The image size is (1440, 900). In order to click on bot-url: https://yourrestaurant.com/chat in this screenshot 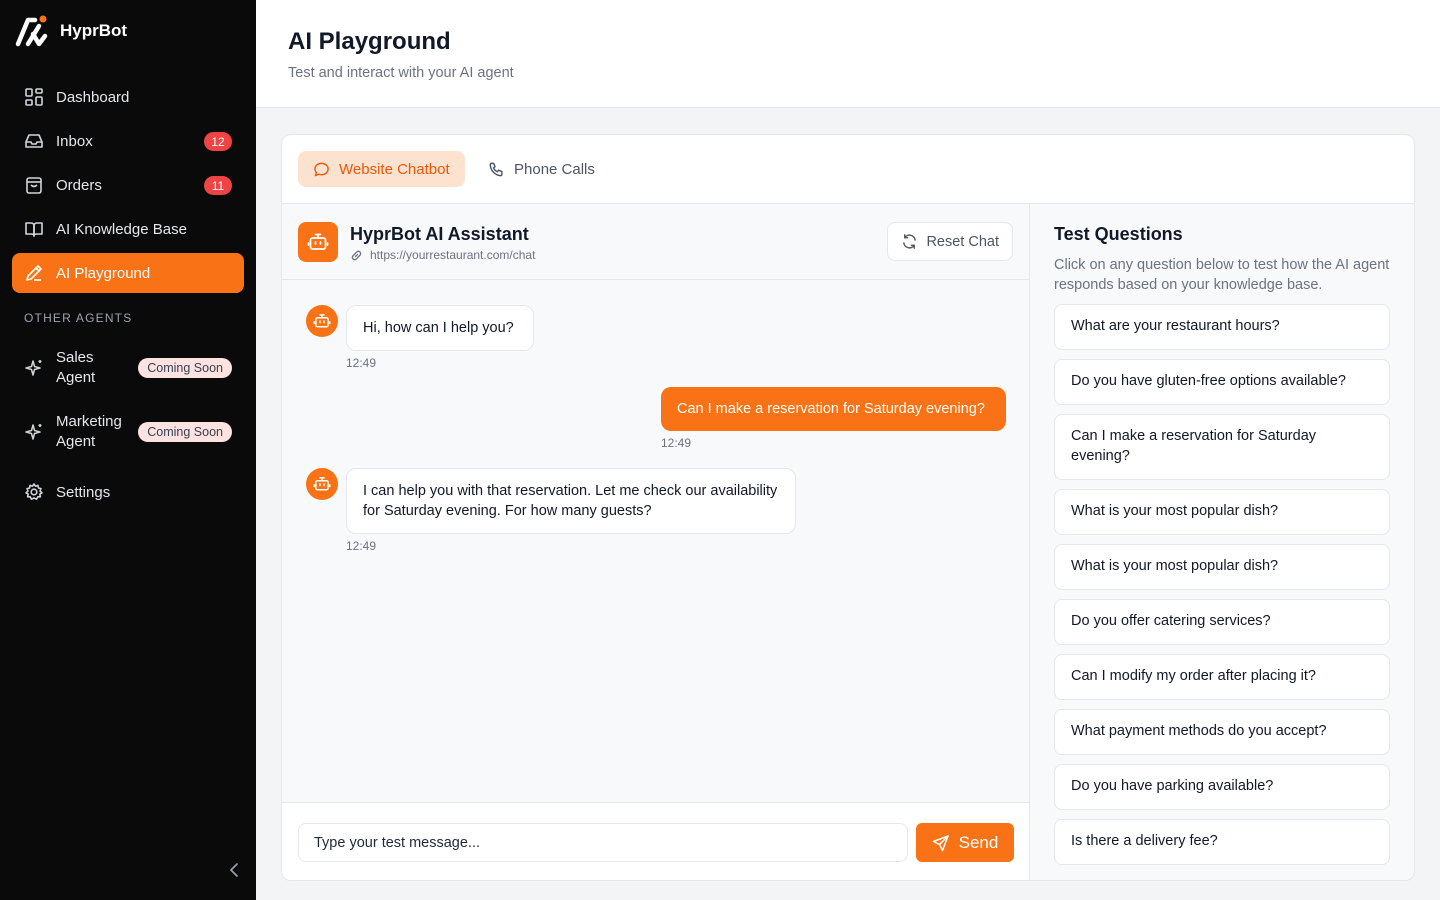, I will do `click(442, 255)`.